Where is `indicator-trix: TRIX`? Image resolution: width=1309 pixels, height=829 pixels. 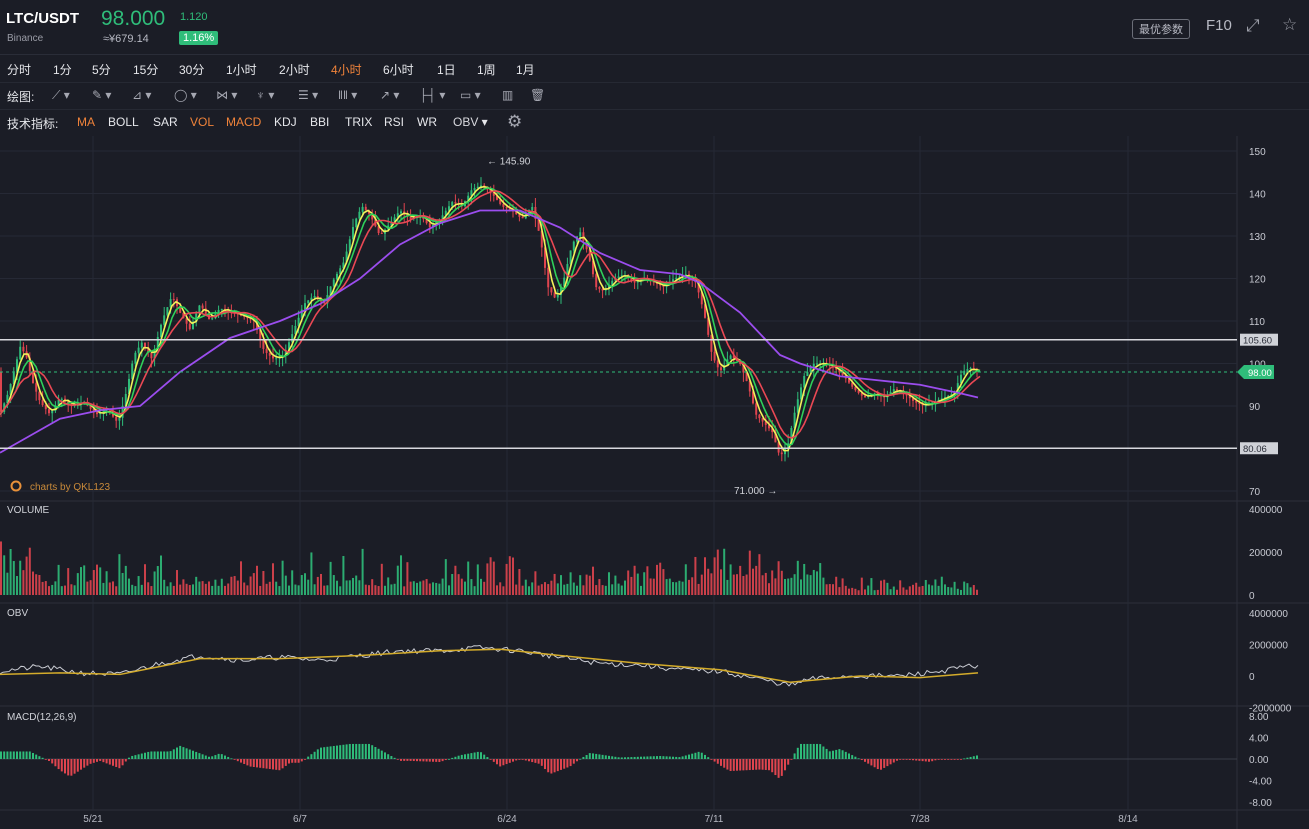
indicator-trix: TRIX is located at coordinates (358, 122).